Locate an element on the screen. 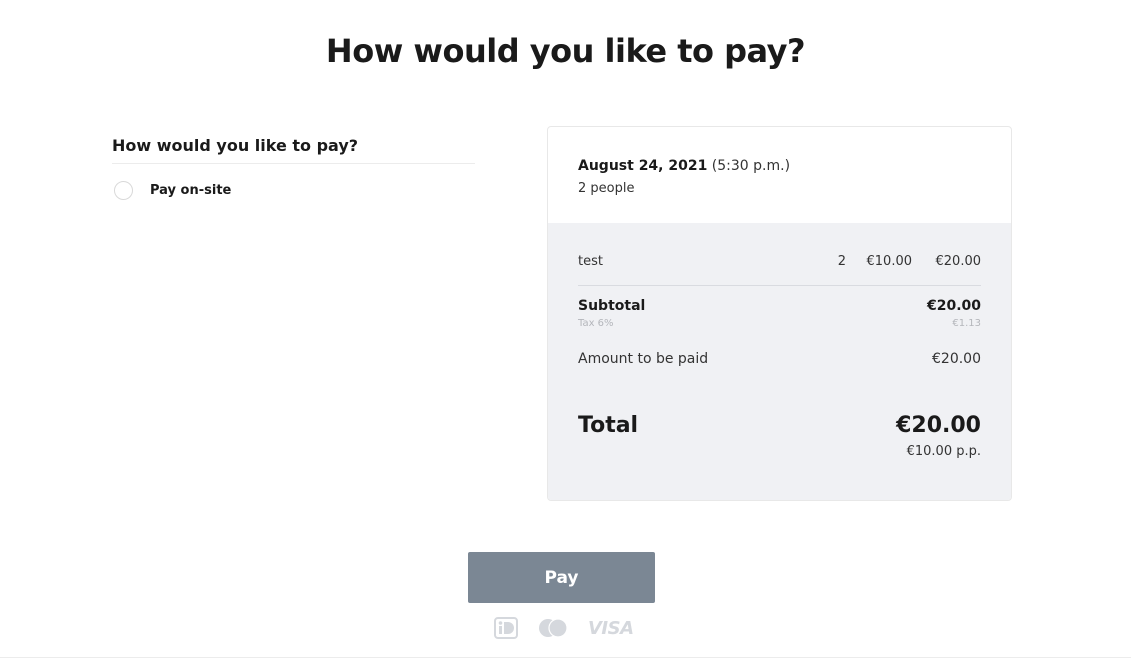 Image resolution: width=1131 pixels, height=666 pixels. subtotal-value: €20.00 is located at coordinates (953, 306).